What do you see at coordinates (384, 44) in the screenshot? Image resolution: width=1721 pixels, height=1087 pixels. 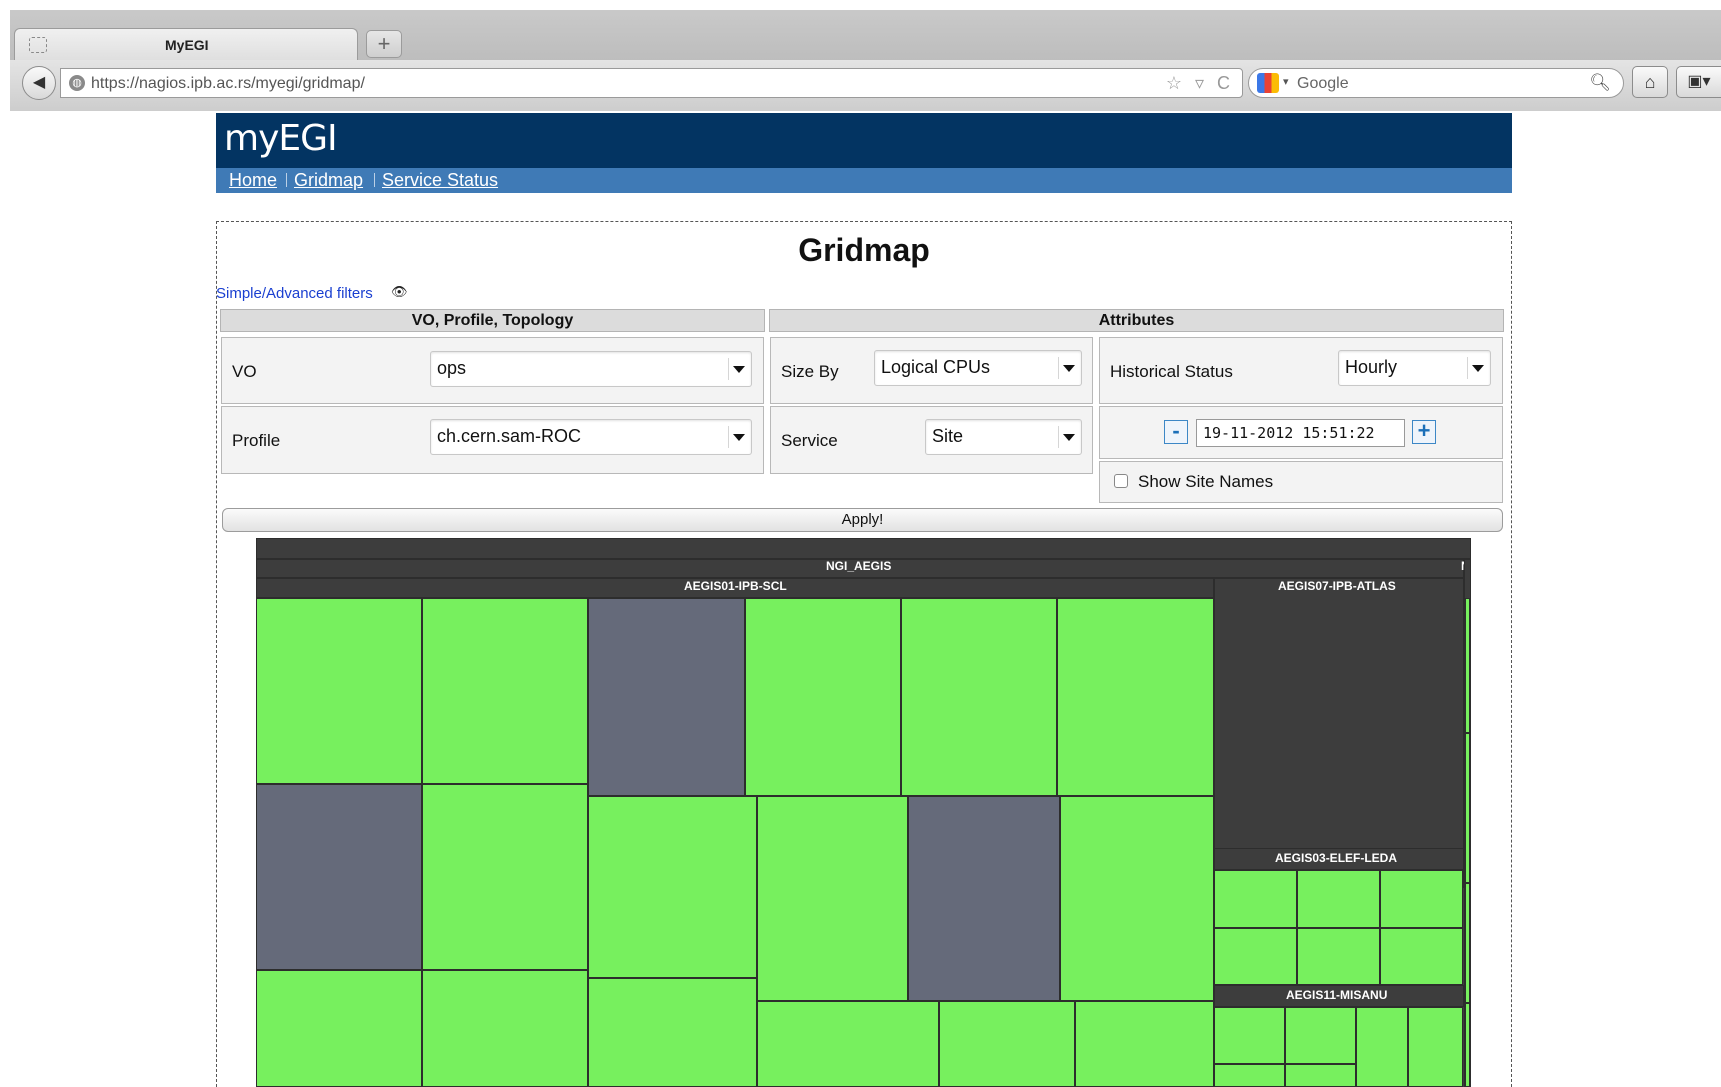 I see `new-tab-button: +` at bounding box center [384, 44].